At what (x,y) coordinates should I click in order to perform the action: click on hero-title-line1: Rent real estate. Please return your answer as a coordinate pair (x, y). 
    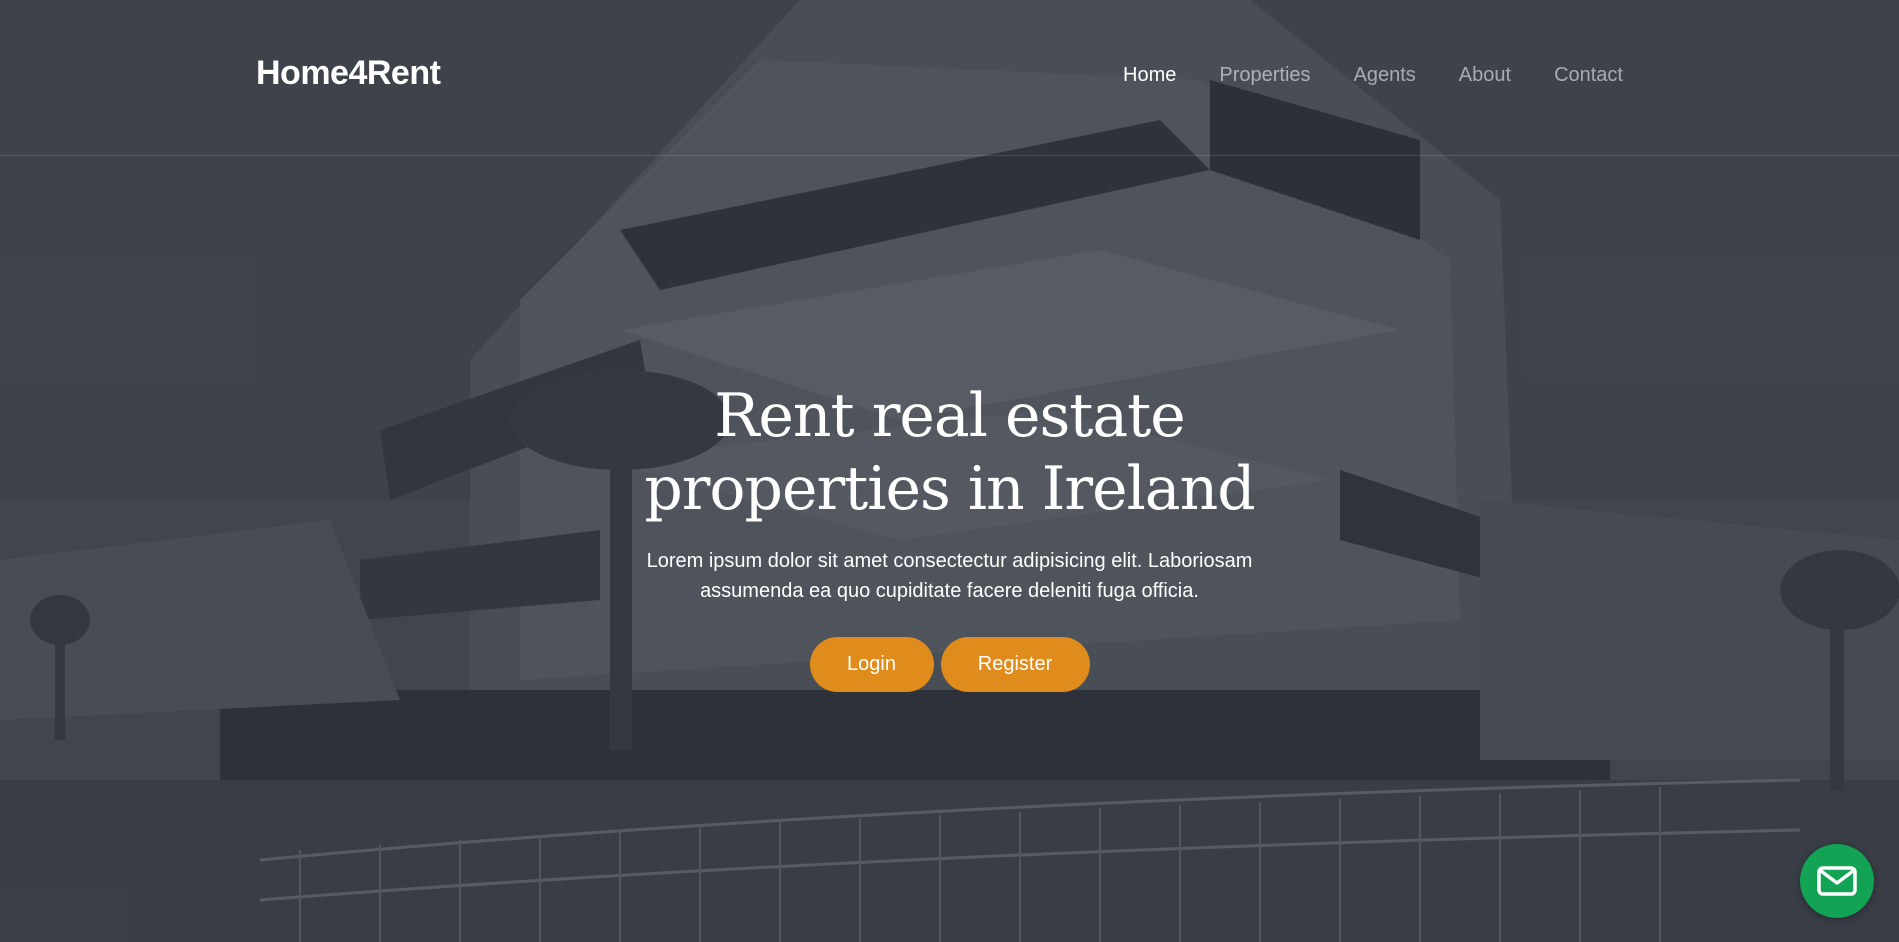
    Looking at the image, I should click on (950, 416).